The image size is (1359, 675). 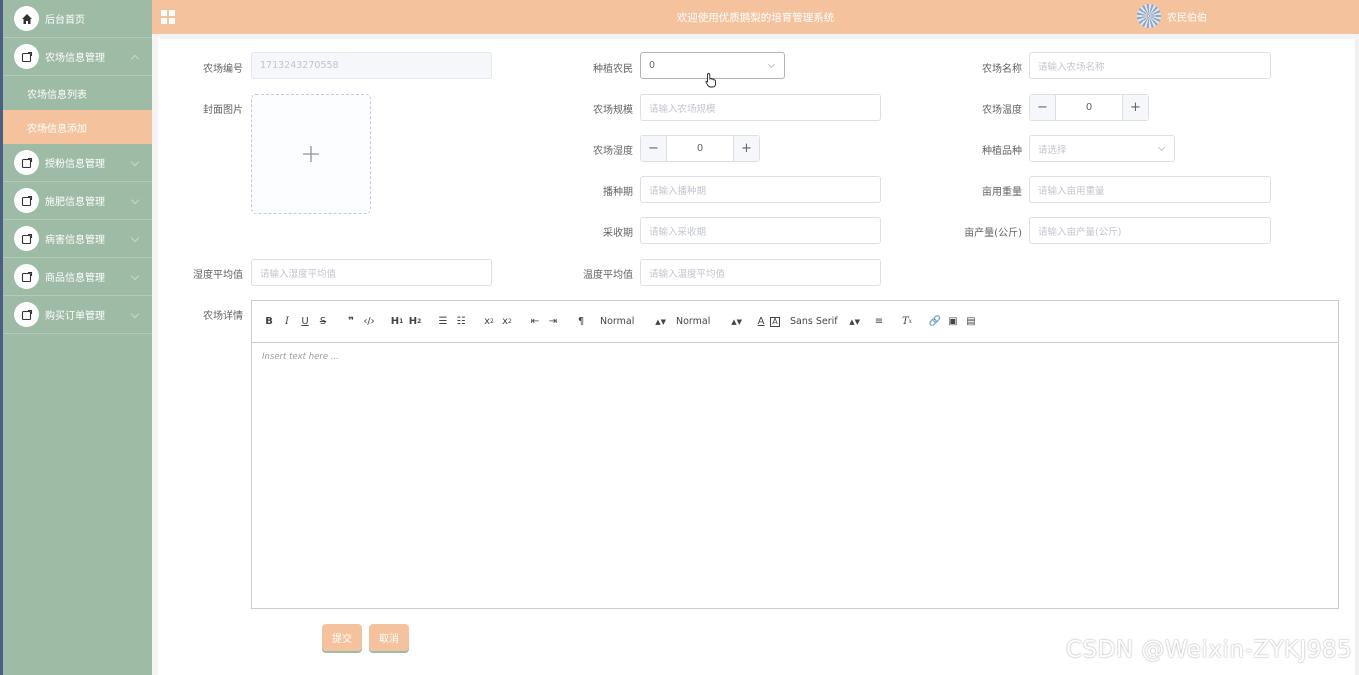 What do you see at coordinates (223, 69) in the screenshot?
I see `farm-no-label: 农场编号` at bounding box center [223, 69].